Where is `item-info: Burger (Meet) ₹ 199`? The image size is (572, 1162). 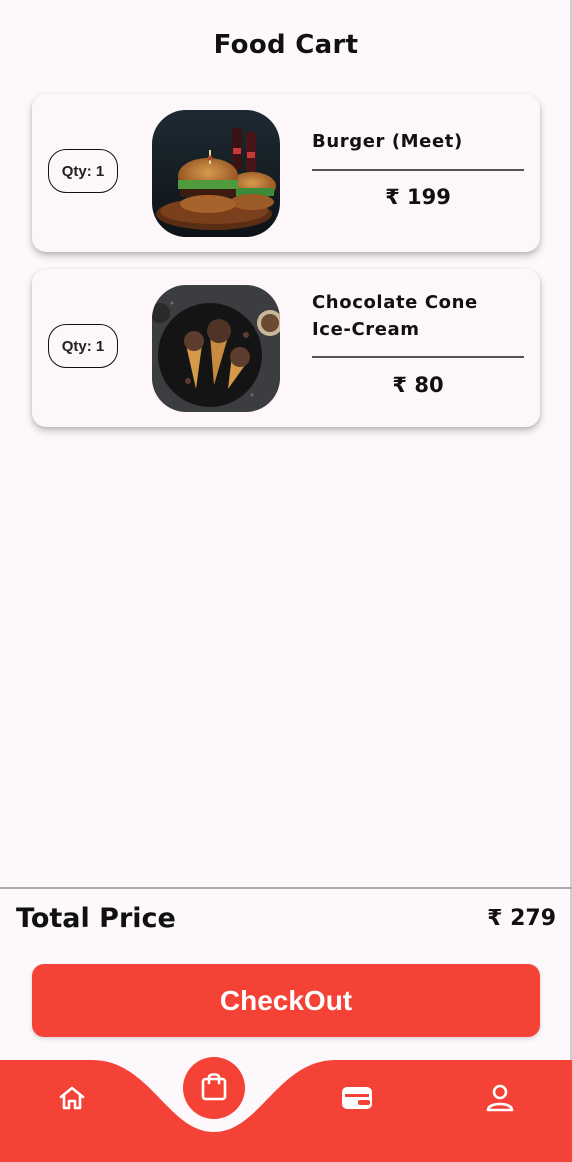
item-info: Burger (Meet) ₹ 199 is located at coordinates (418, 173).